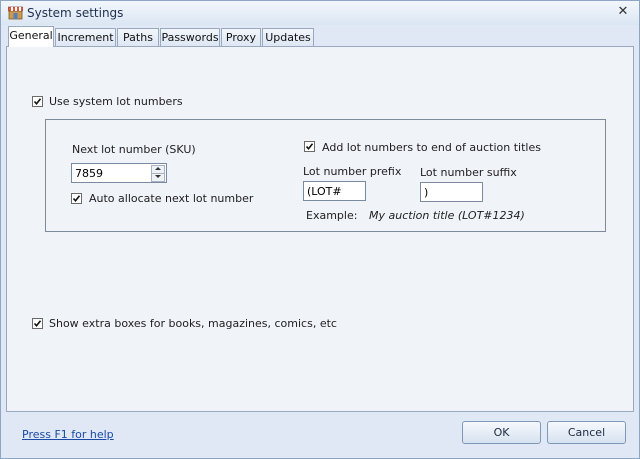 The image size is (640, 459). Describe the element at coordinates (288, 37) in the screenshot. I see `tab-updates: Updates` at that location.